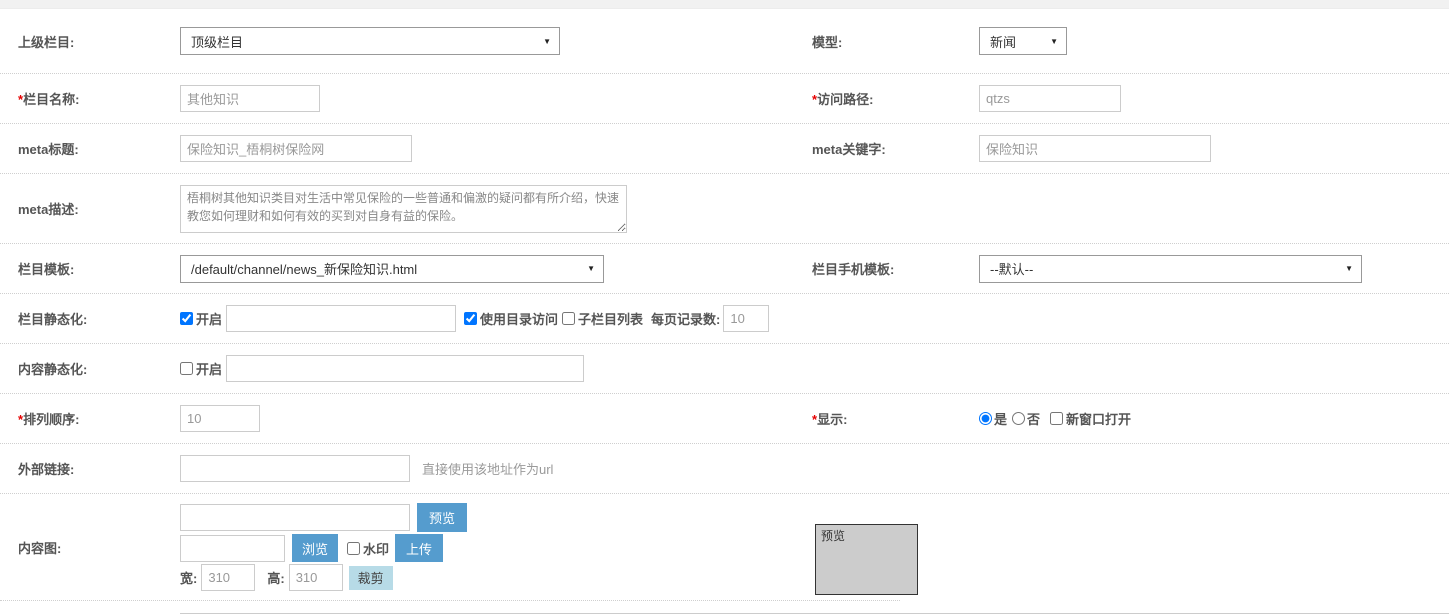 The height and width of the screenshot is (615, 1449). What do you see at coordinates (985, 418) in the screenshot?
I see `display-yes-radio` at bounding box center [985, 418].